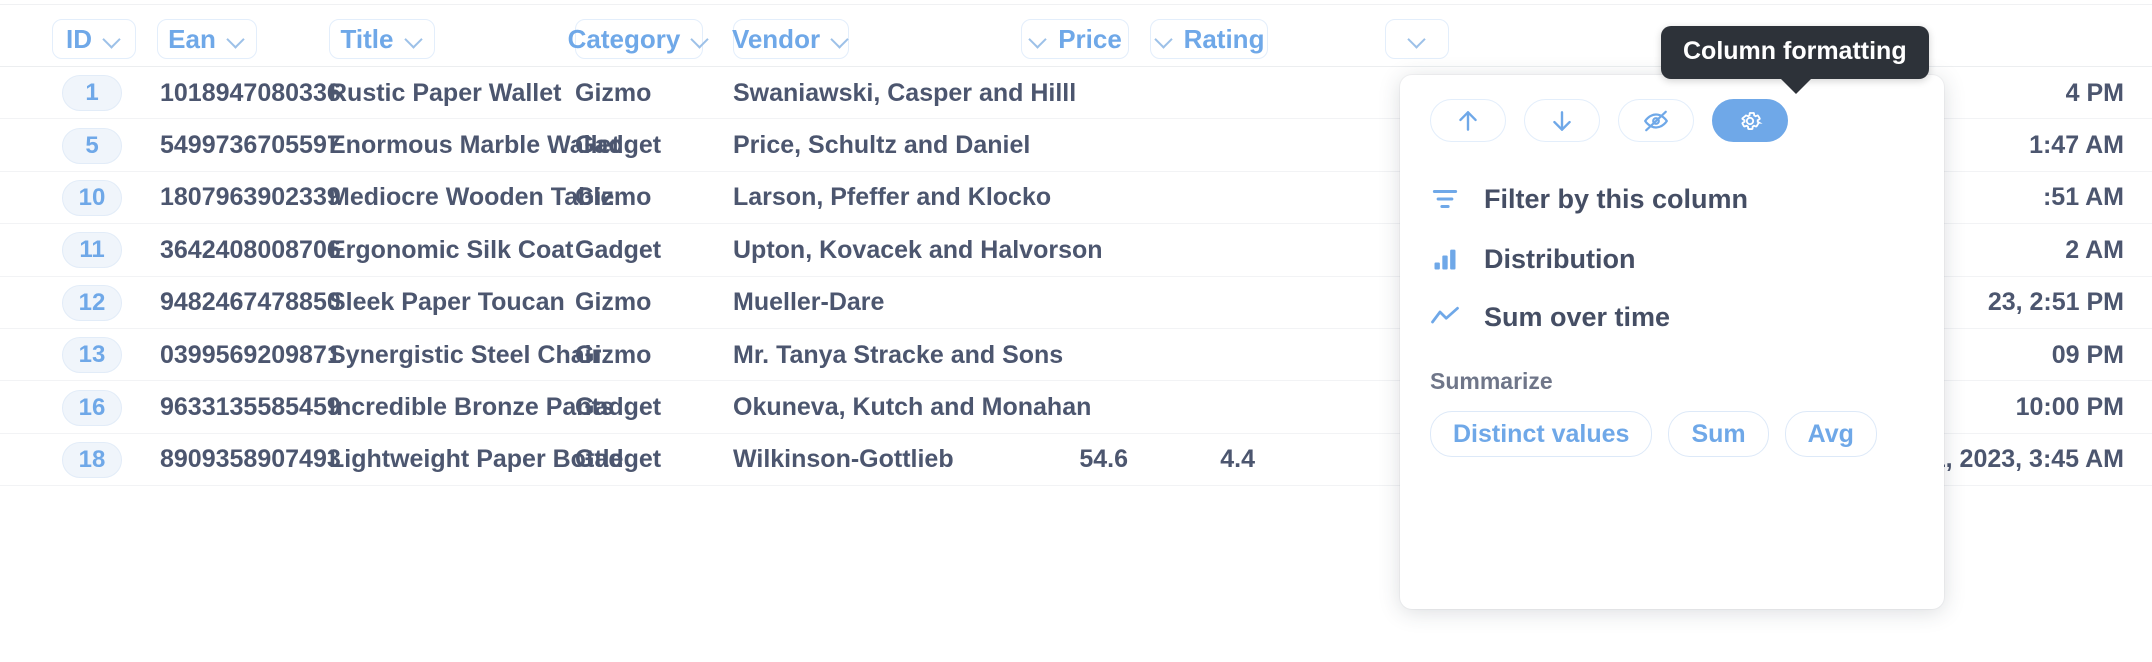  Describe the element at coordinates (451, 249) in the screenshot. I see `cell-title: Ergonomic Silk Coat` at that location.